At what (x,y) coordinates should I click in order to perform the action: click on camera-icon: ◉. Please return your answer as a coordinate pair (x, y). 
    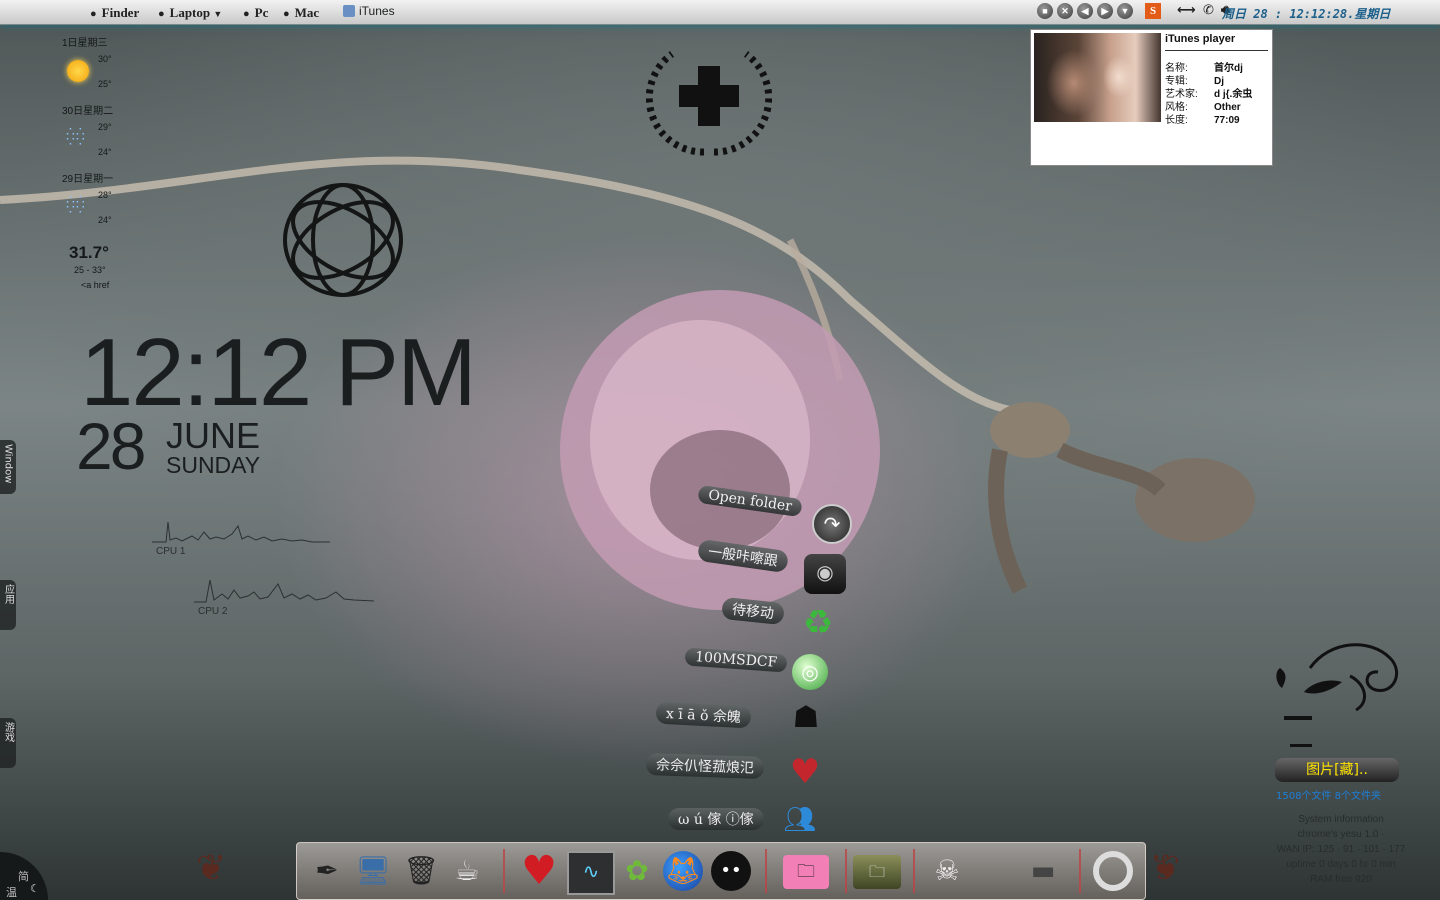
    Looking at the image, I should click on (825, 574).